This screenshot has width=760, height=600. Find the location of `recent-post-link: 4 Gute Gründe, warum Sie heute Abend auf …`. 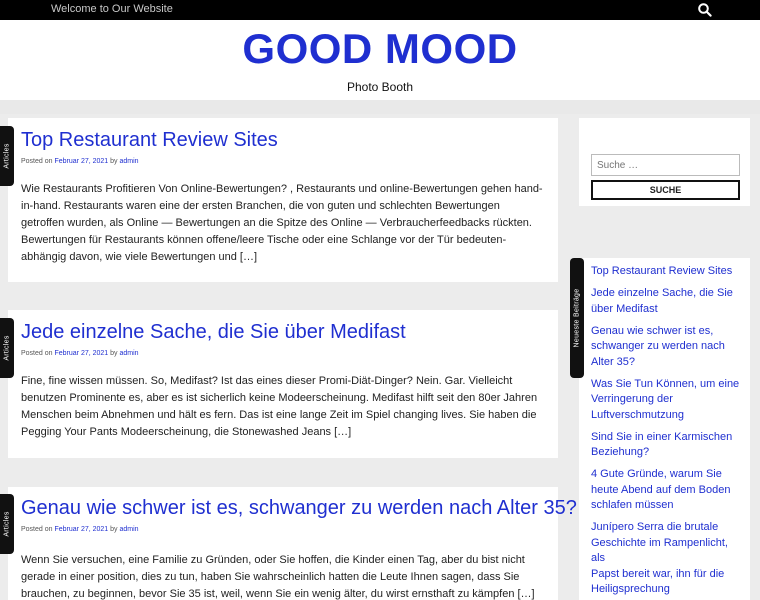

recent-post-link: 4 Gute Gründe, warum Sie heute Abend auf … is located at coordinates (667, 490).